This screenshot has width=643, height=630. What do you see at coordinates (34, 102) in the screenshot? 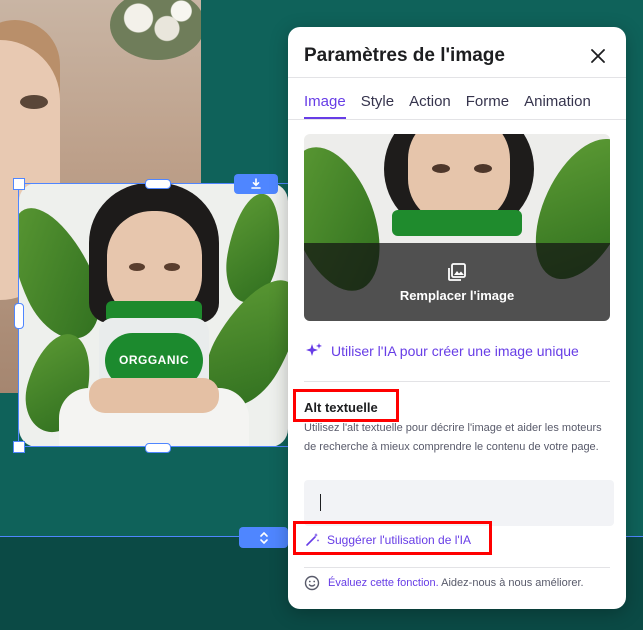
I see `photo-eye` at bounding box center [34, 102].